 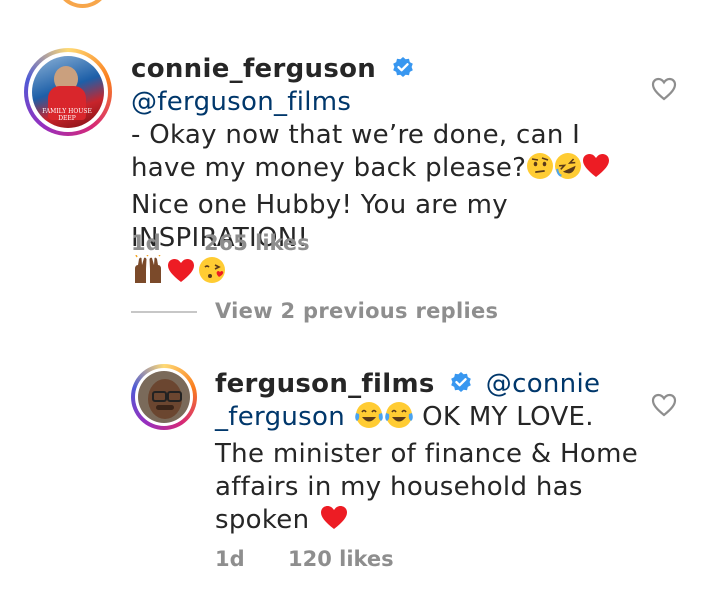 I want to click on mention-connie-b: _ferguson, so click(x=280, y=417).